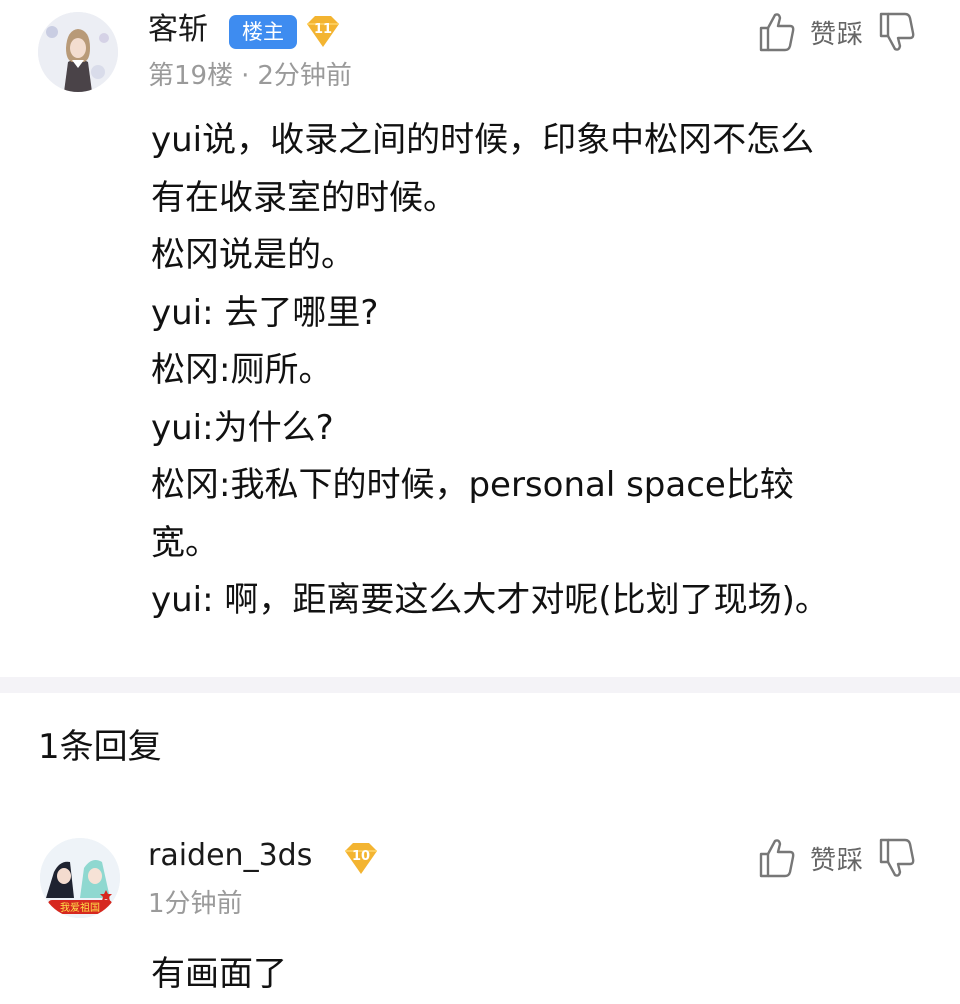 This screenshot has width=960, height=1004. I want to click on reply-user-level-badge: 10, so click(361, 859).